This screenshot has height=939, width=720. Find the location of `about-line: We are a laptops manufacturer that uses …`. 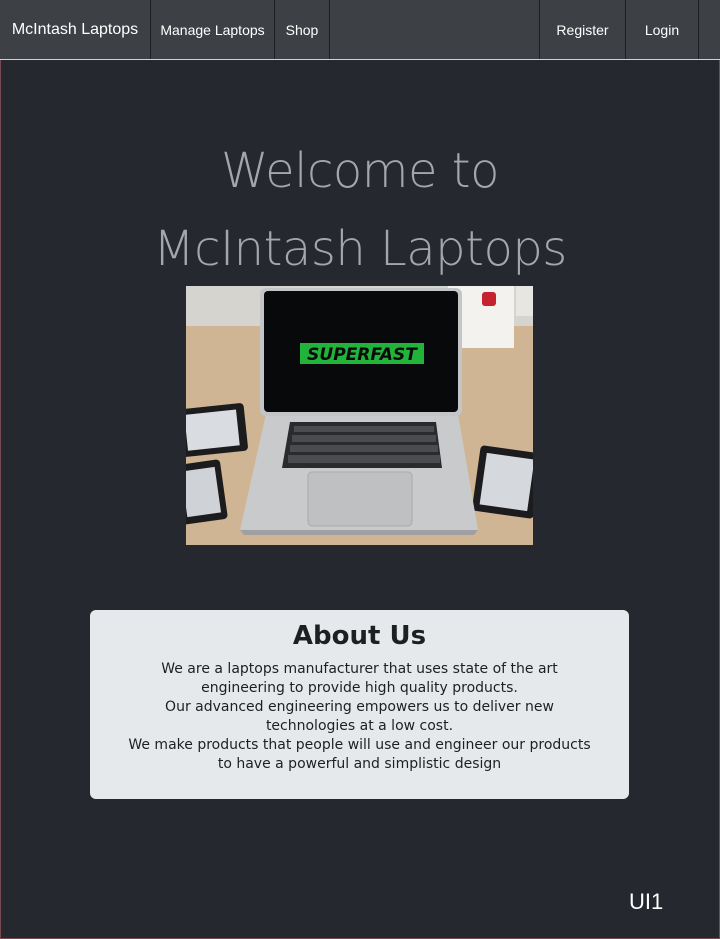

about-line: We are a laptops manufacturer that uses … is located at coordinates (359, 669).